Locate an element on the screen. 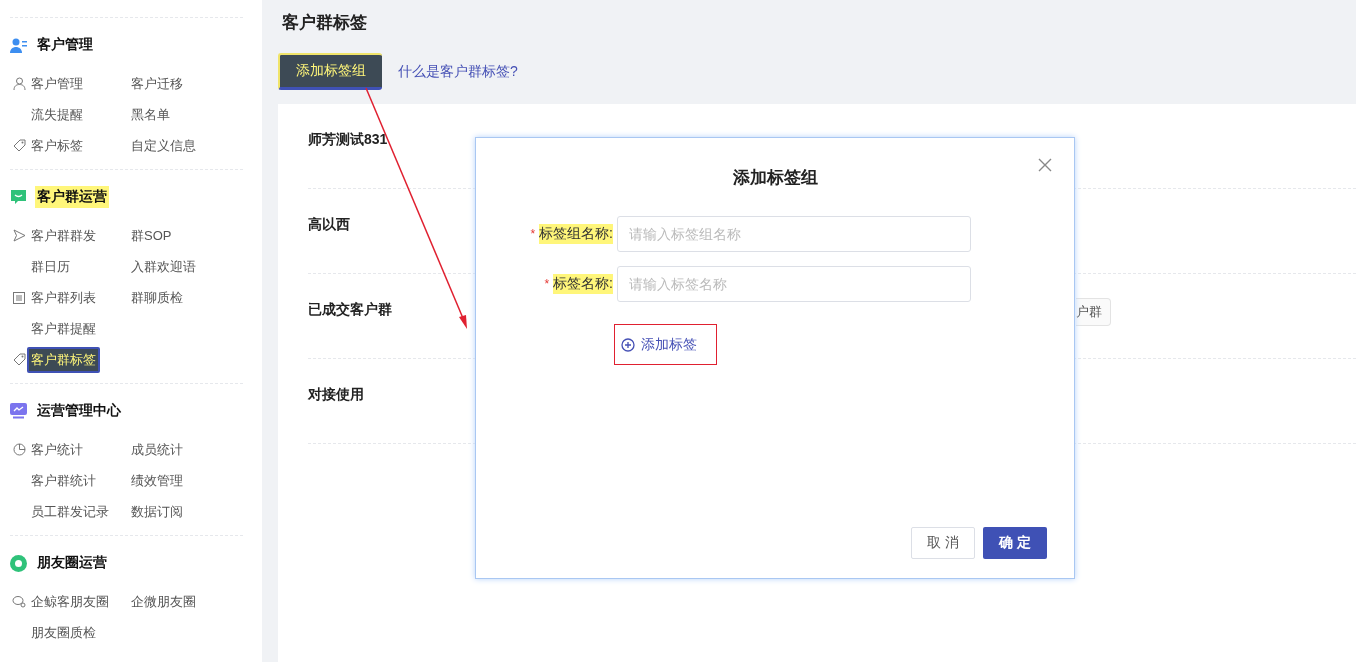  dialog-title: 添加标签组 is located at coordinates (775, 178).